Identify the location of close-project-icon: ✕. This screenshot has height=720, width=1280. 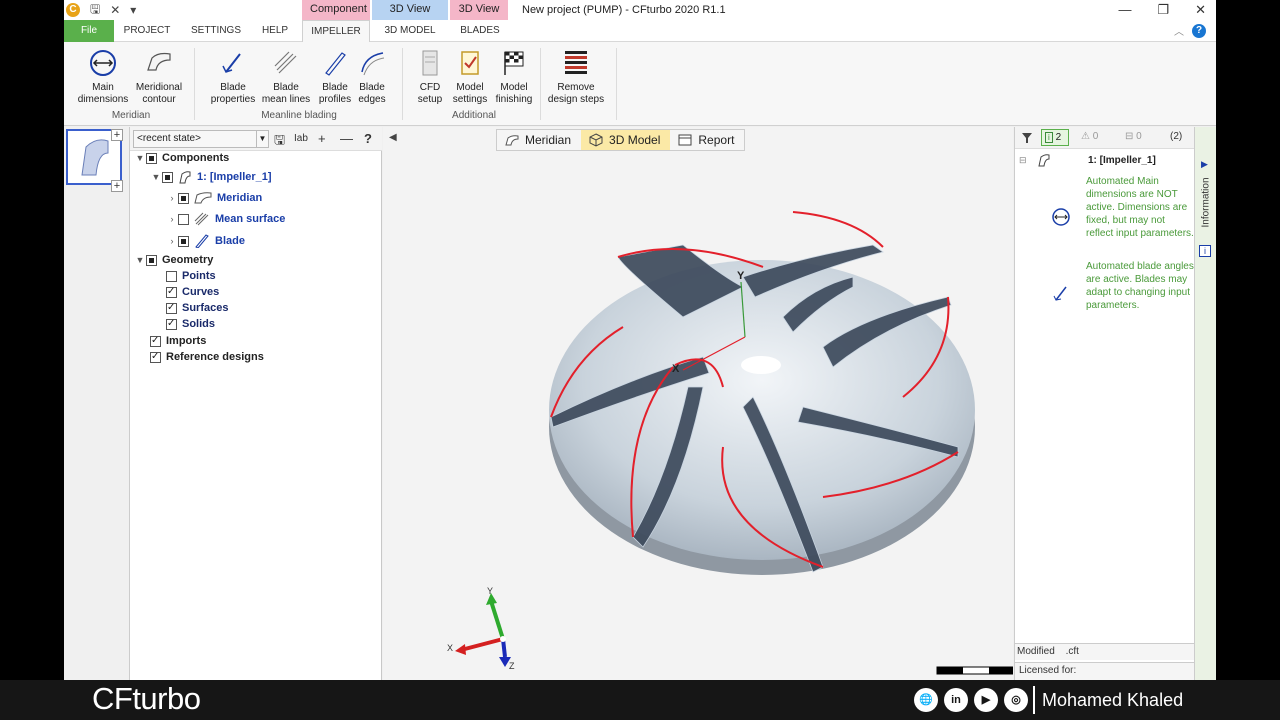
(115, 10).